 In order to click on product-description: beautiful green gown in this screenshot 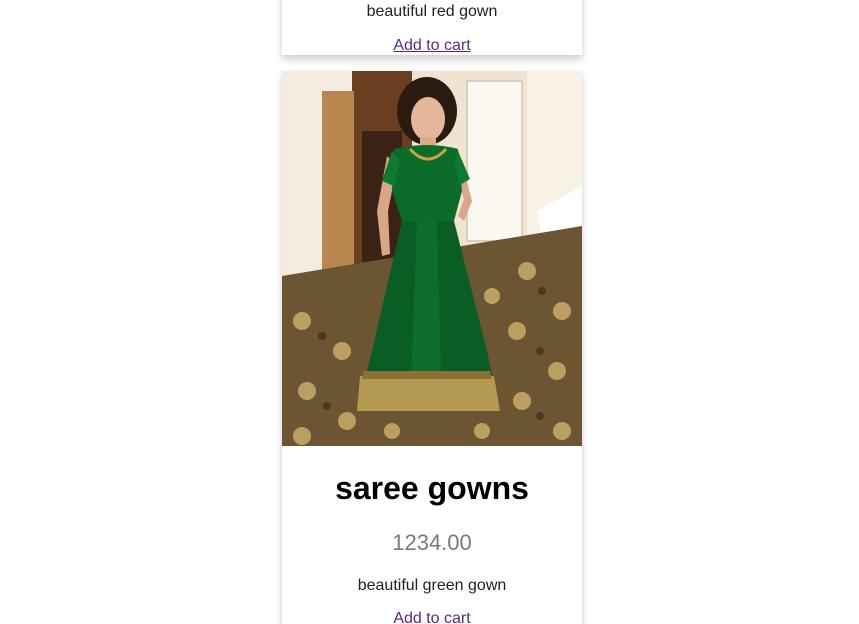, I will do `click(432, 585)`.